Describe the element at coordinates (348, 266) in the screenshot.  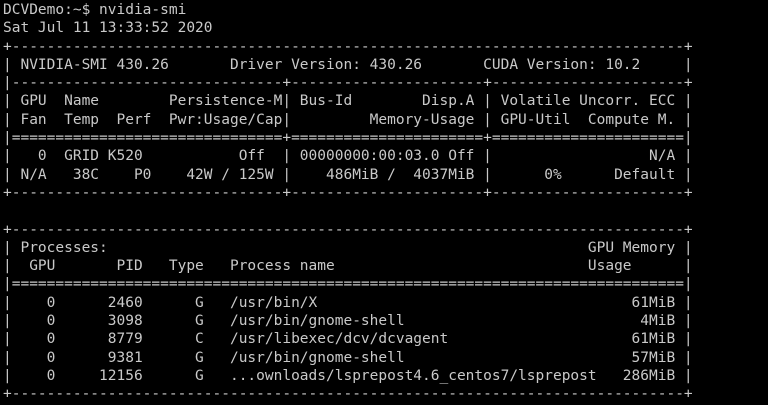
I see `process-table-header-row-2: | GPU PID Type Process name Usage |` at that location.